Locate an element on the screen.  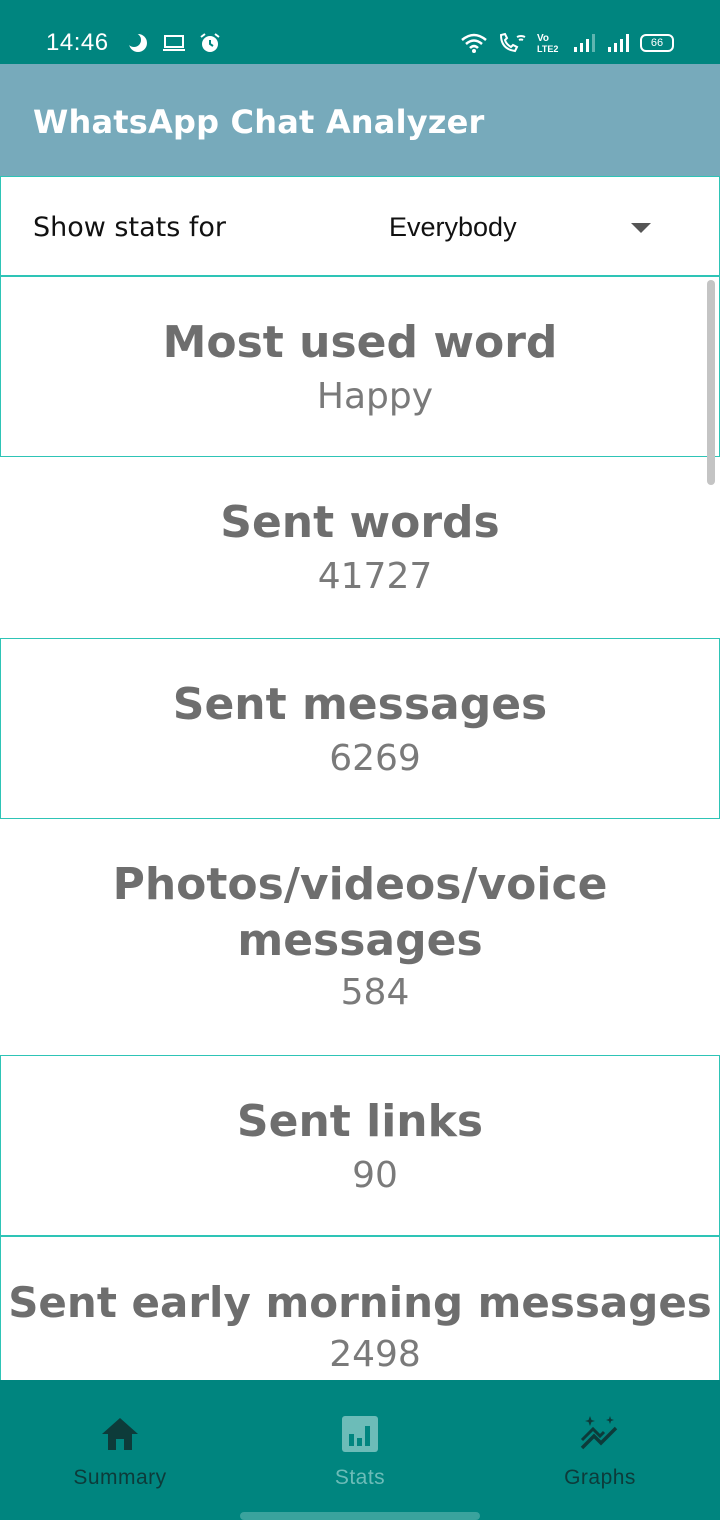
stat-card: Sent early morning messages 2498 is located at coordinates (360, 1308).